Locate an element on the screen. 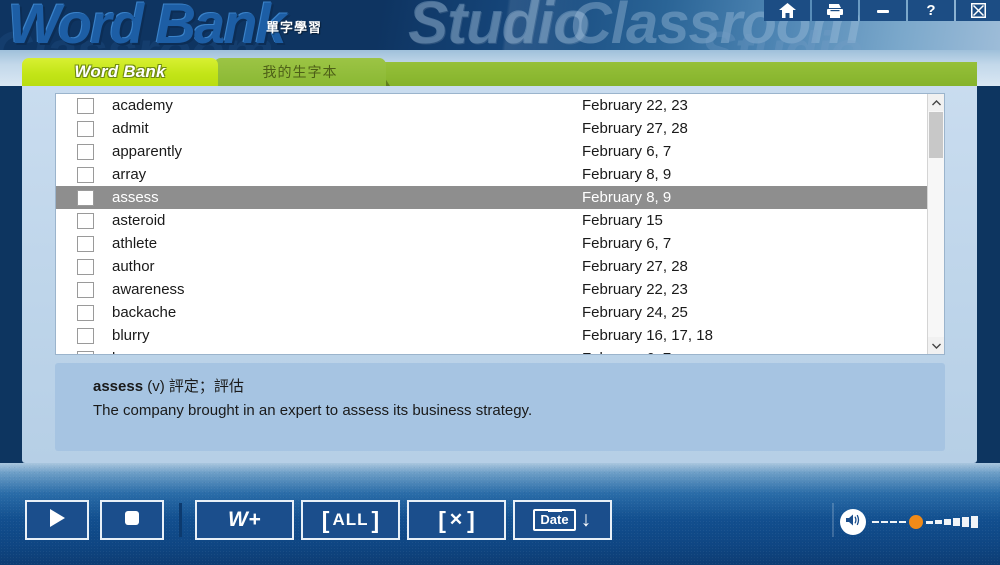  word-cell: b is located at coordinates (347, 352).